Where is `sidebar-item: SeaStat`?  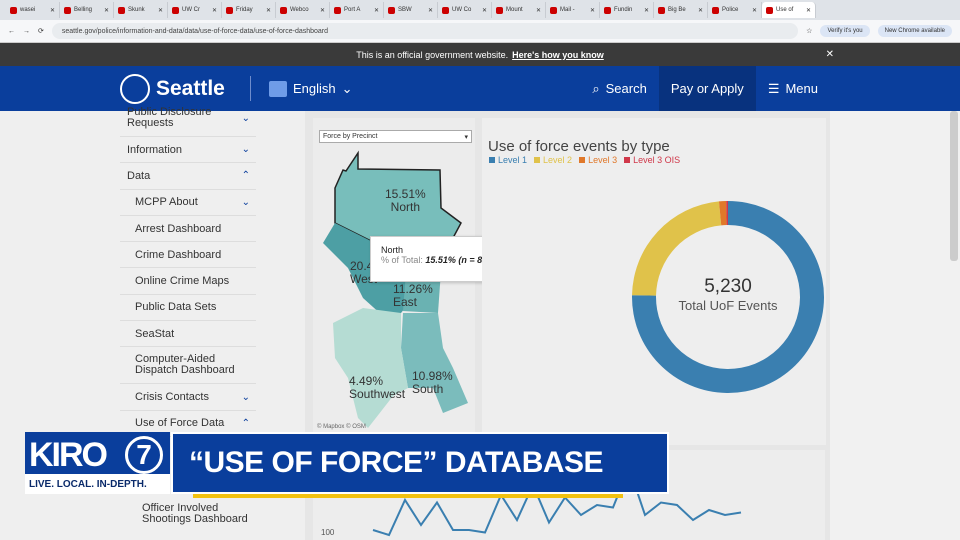
sidebar-item: SeaStat is located at coordinates (188, 334).